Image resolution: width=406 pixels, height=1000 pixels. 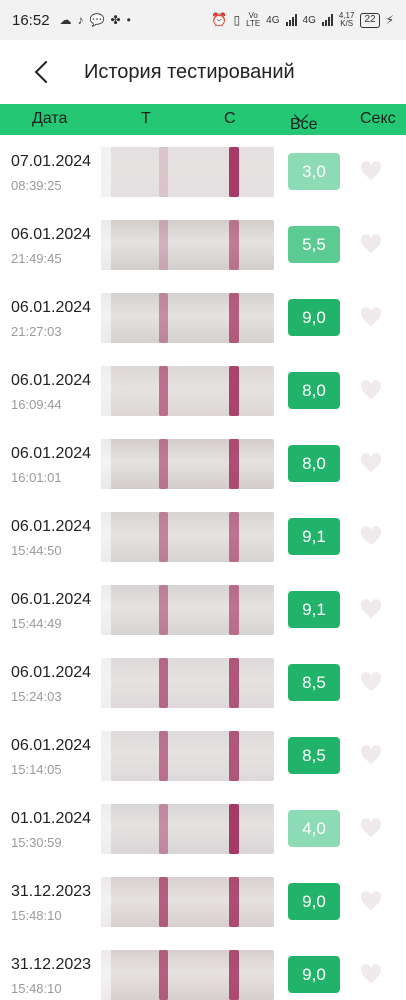 What do you see at coordinates (115, 20) in the screenshot?
I see `clover-icon: ✤` at bounding box center [115, 20].